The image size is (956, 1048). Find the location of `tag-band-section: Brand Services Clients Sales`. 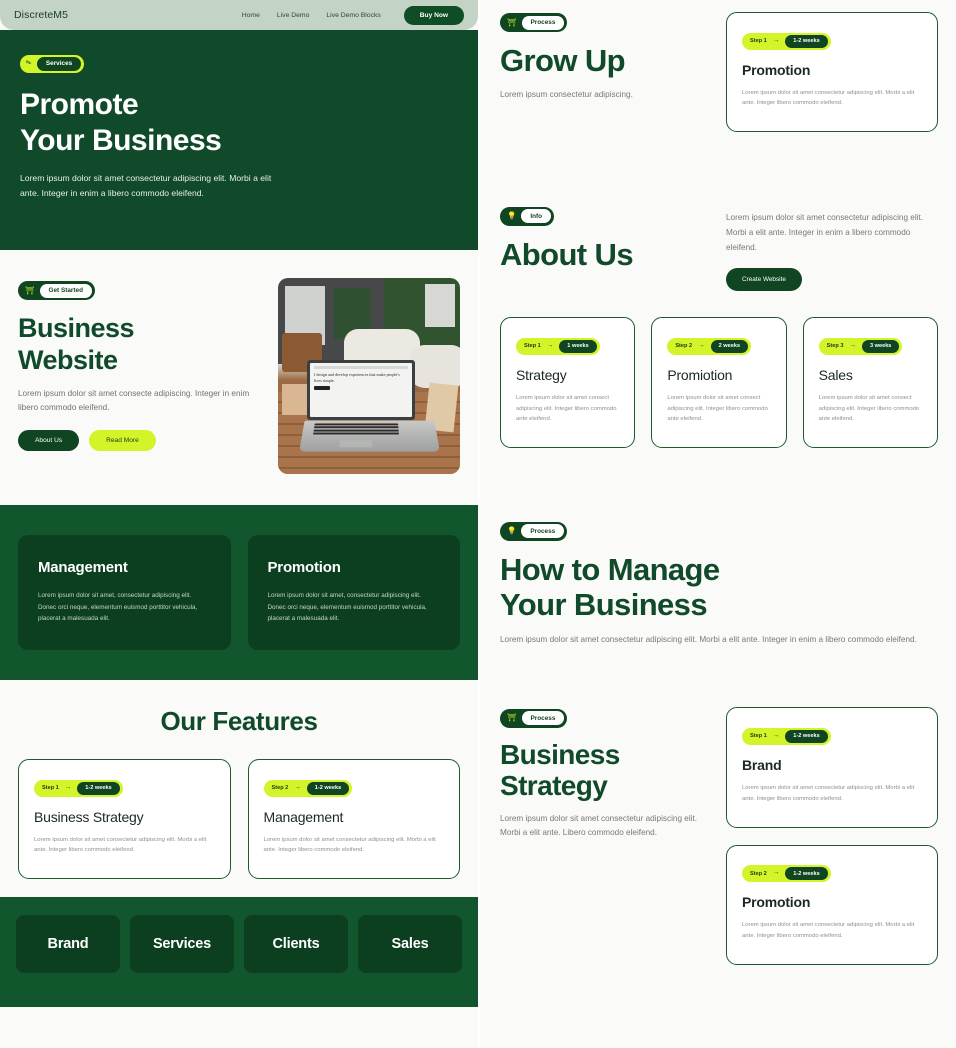

tag-band-section: Brand Services Clients Sales is located at coordinates (239, 952).